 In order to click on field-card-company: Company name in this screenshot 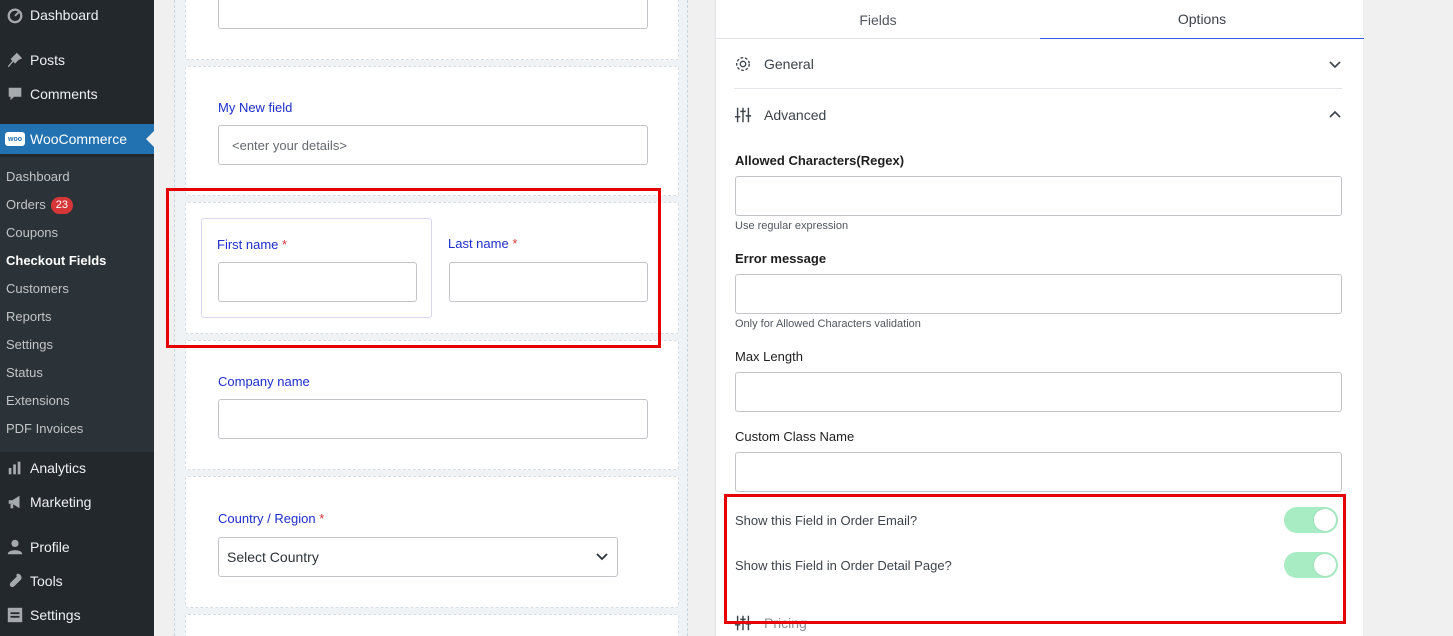, I will do `click(432, 405)`.